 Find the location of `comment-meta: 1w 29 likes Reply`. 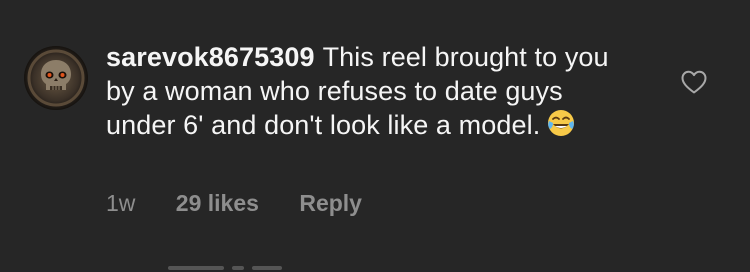

comment-meta: 1w 29 likes Reply is located at coordinates (234, 203).